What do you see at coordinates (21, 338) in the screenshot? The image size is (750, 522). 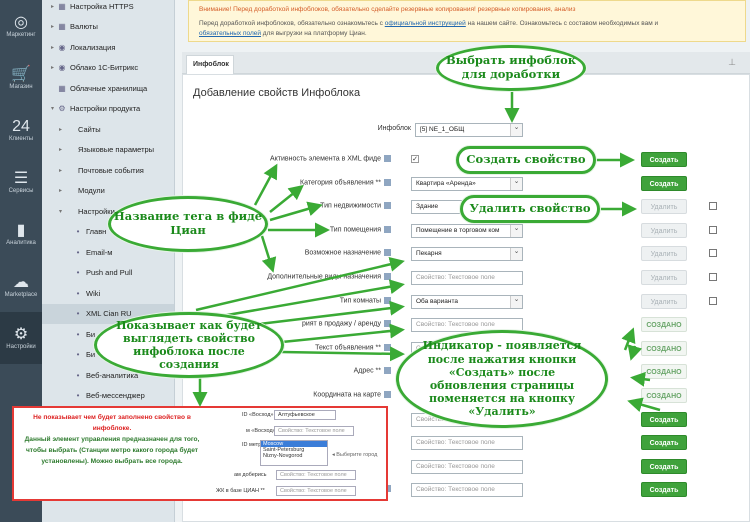 I see `rail-item-6: ⚙ Настройки` at bounding box center [21, 338].